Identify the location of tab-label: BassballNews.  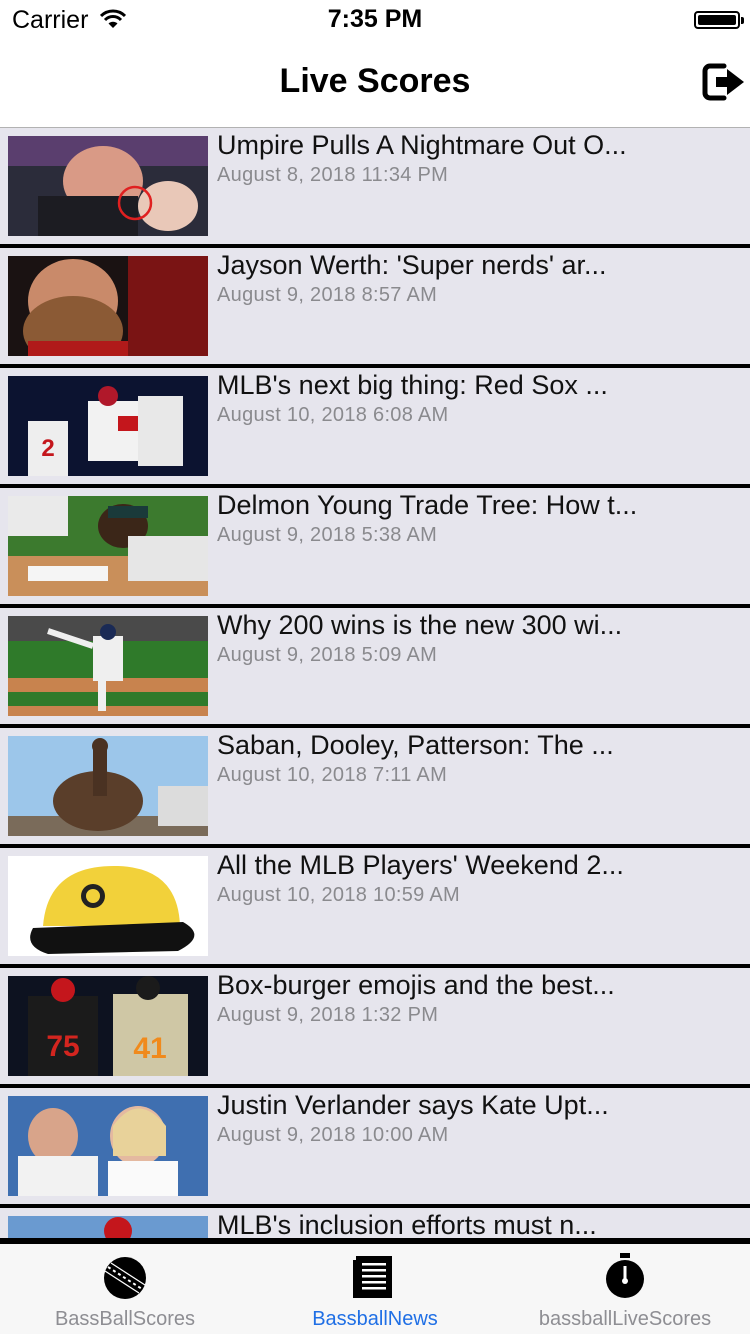
(375, 1319).